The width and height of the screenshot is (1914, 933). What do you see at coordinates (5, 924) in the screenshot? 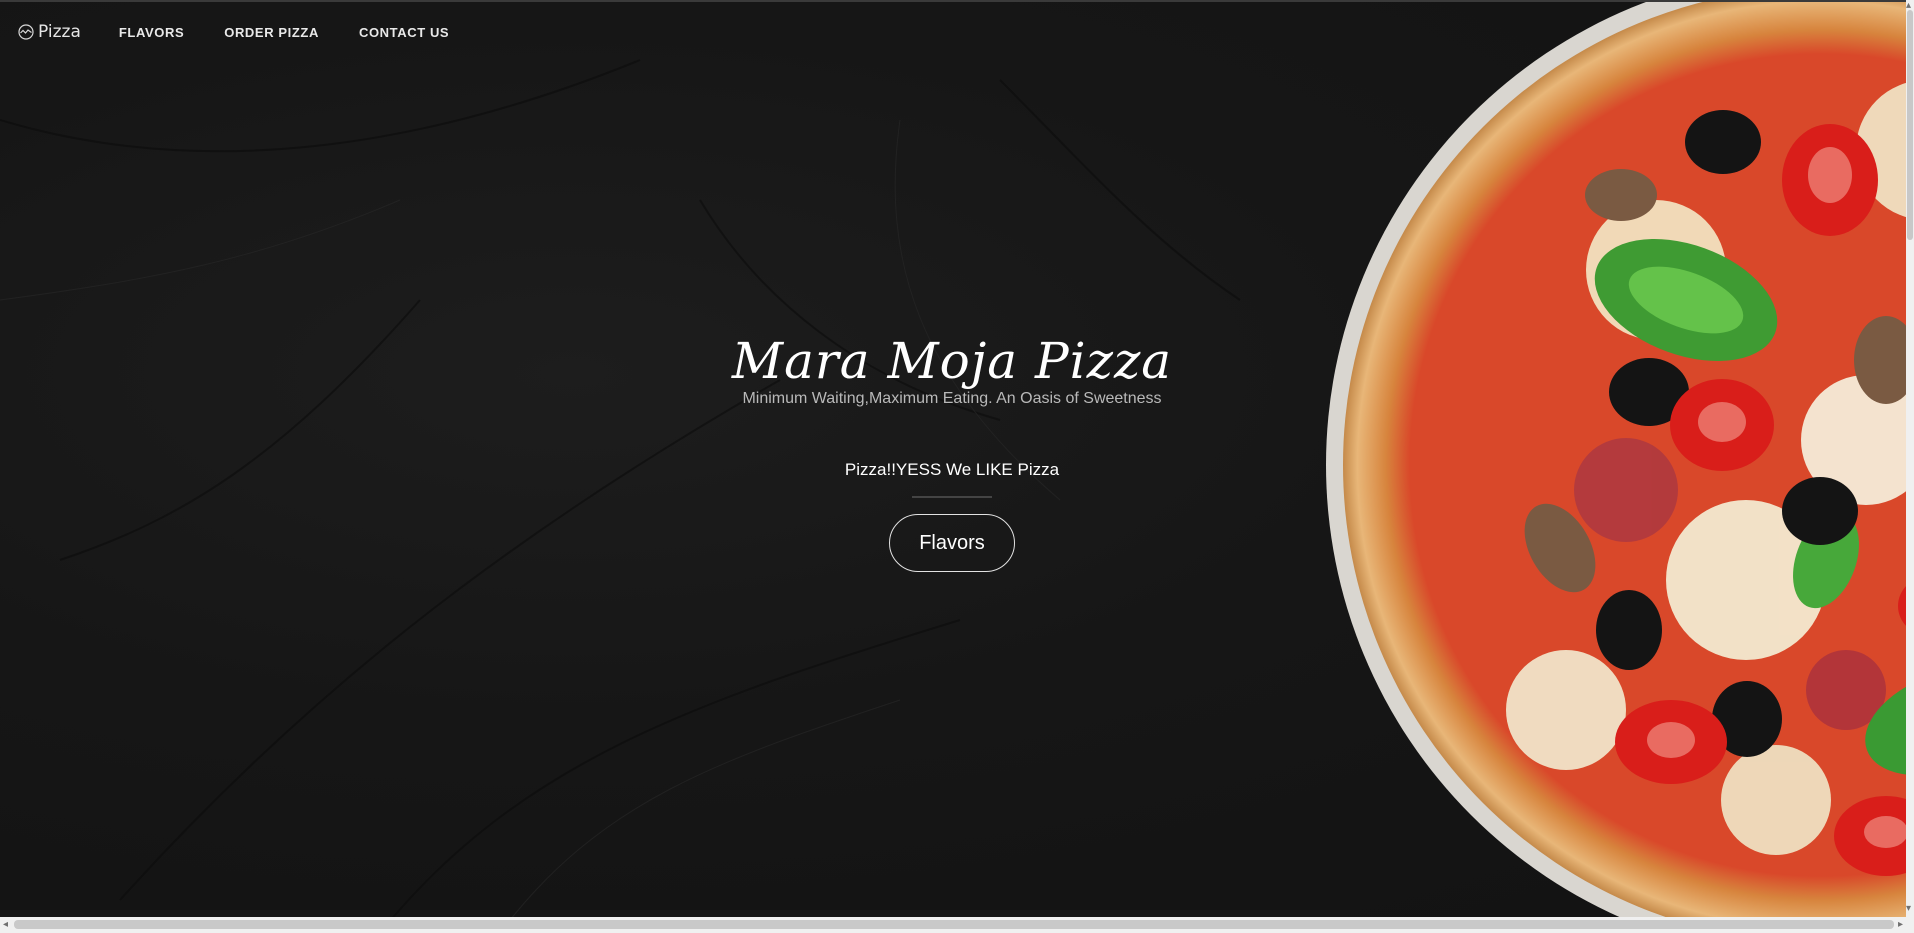
I see `chevron-left-icon: ◂` at bounding box center [5, 924].